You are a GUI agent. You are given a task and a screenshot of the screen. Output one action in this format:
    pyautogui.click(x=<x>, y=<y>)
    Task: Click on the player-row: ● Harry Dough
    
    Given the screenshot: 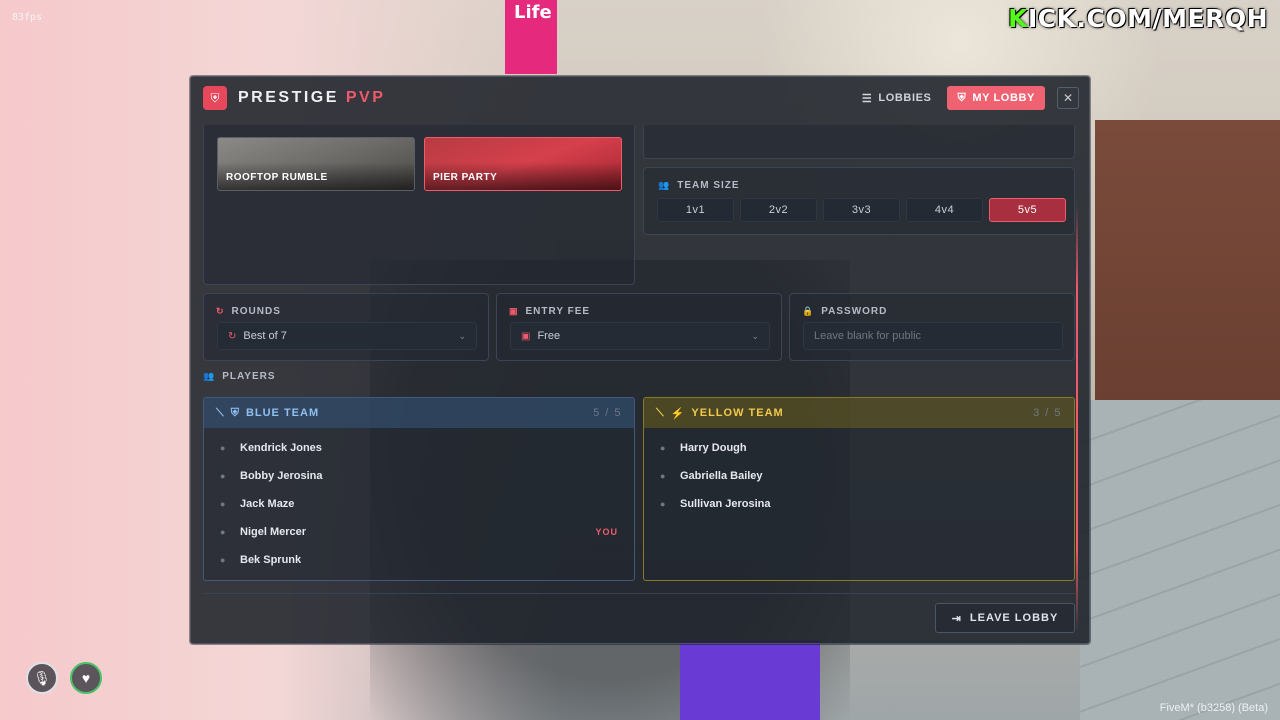 What is the action you would take?
    pyautogui.click(x=859, y=448)
    